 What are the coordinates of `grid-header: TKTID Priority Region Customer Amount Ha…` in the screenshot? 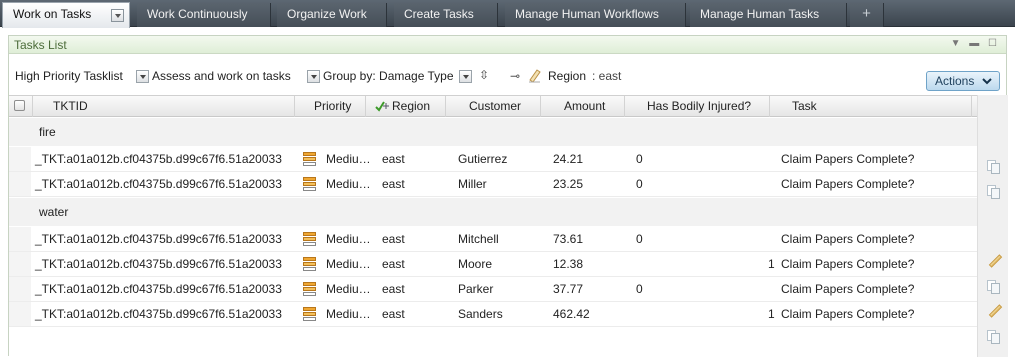 It's located at (493, 106).